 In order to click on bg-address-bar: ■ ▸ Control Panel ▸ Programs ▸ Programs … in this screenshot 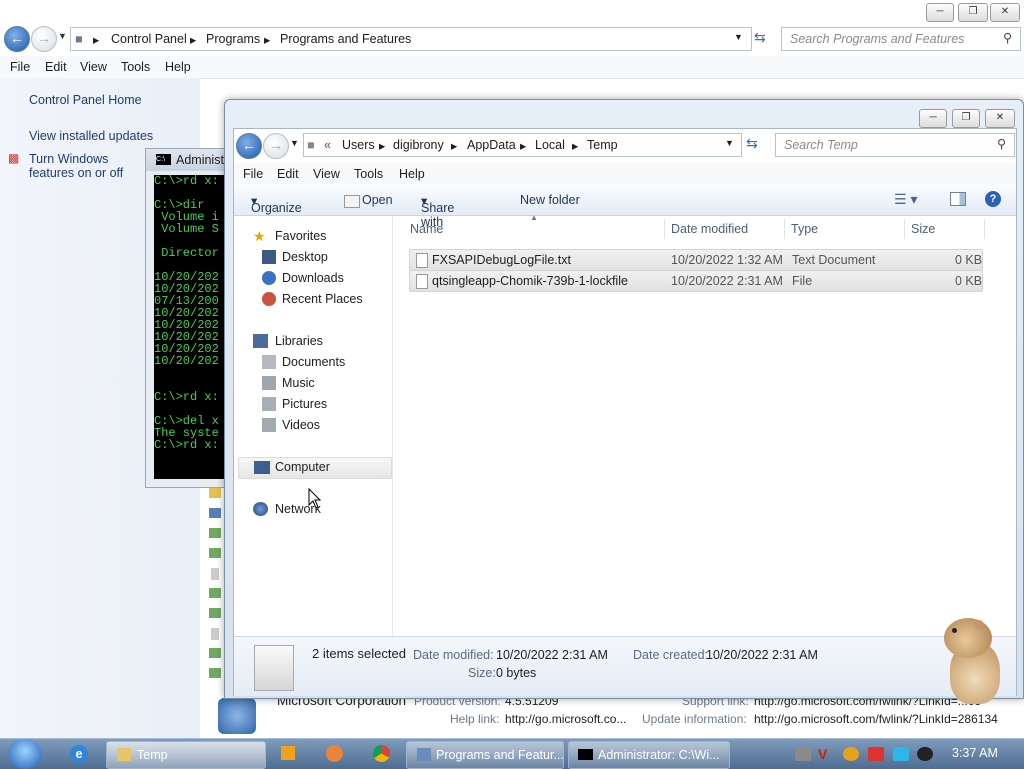, I will do `click(411, 39)`.